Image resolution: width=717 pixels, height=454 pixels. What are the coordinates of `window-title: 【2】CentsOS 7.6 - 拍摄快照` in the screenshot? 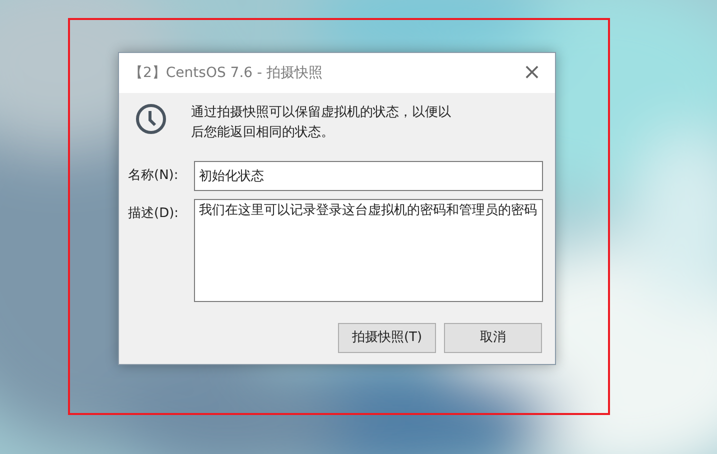 It's located at (226, 73).